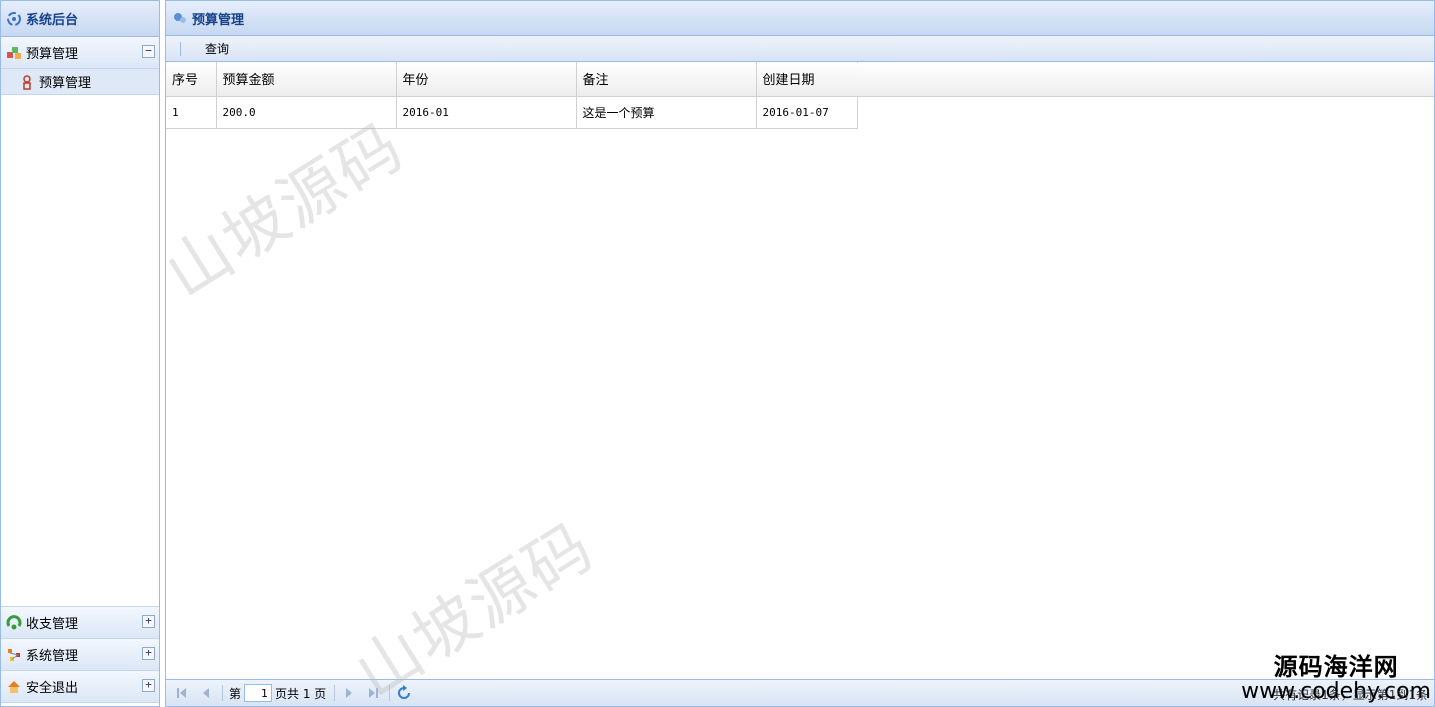 The image size is (1435, 707). Describe the element at coordinates (349, 693) in the screenshot. I see `next-page-icon` at that location.